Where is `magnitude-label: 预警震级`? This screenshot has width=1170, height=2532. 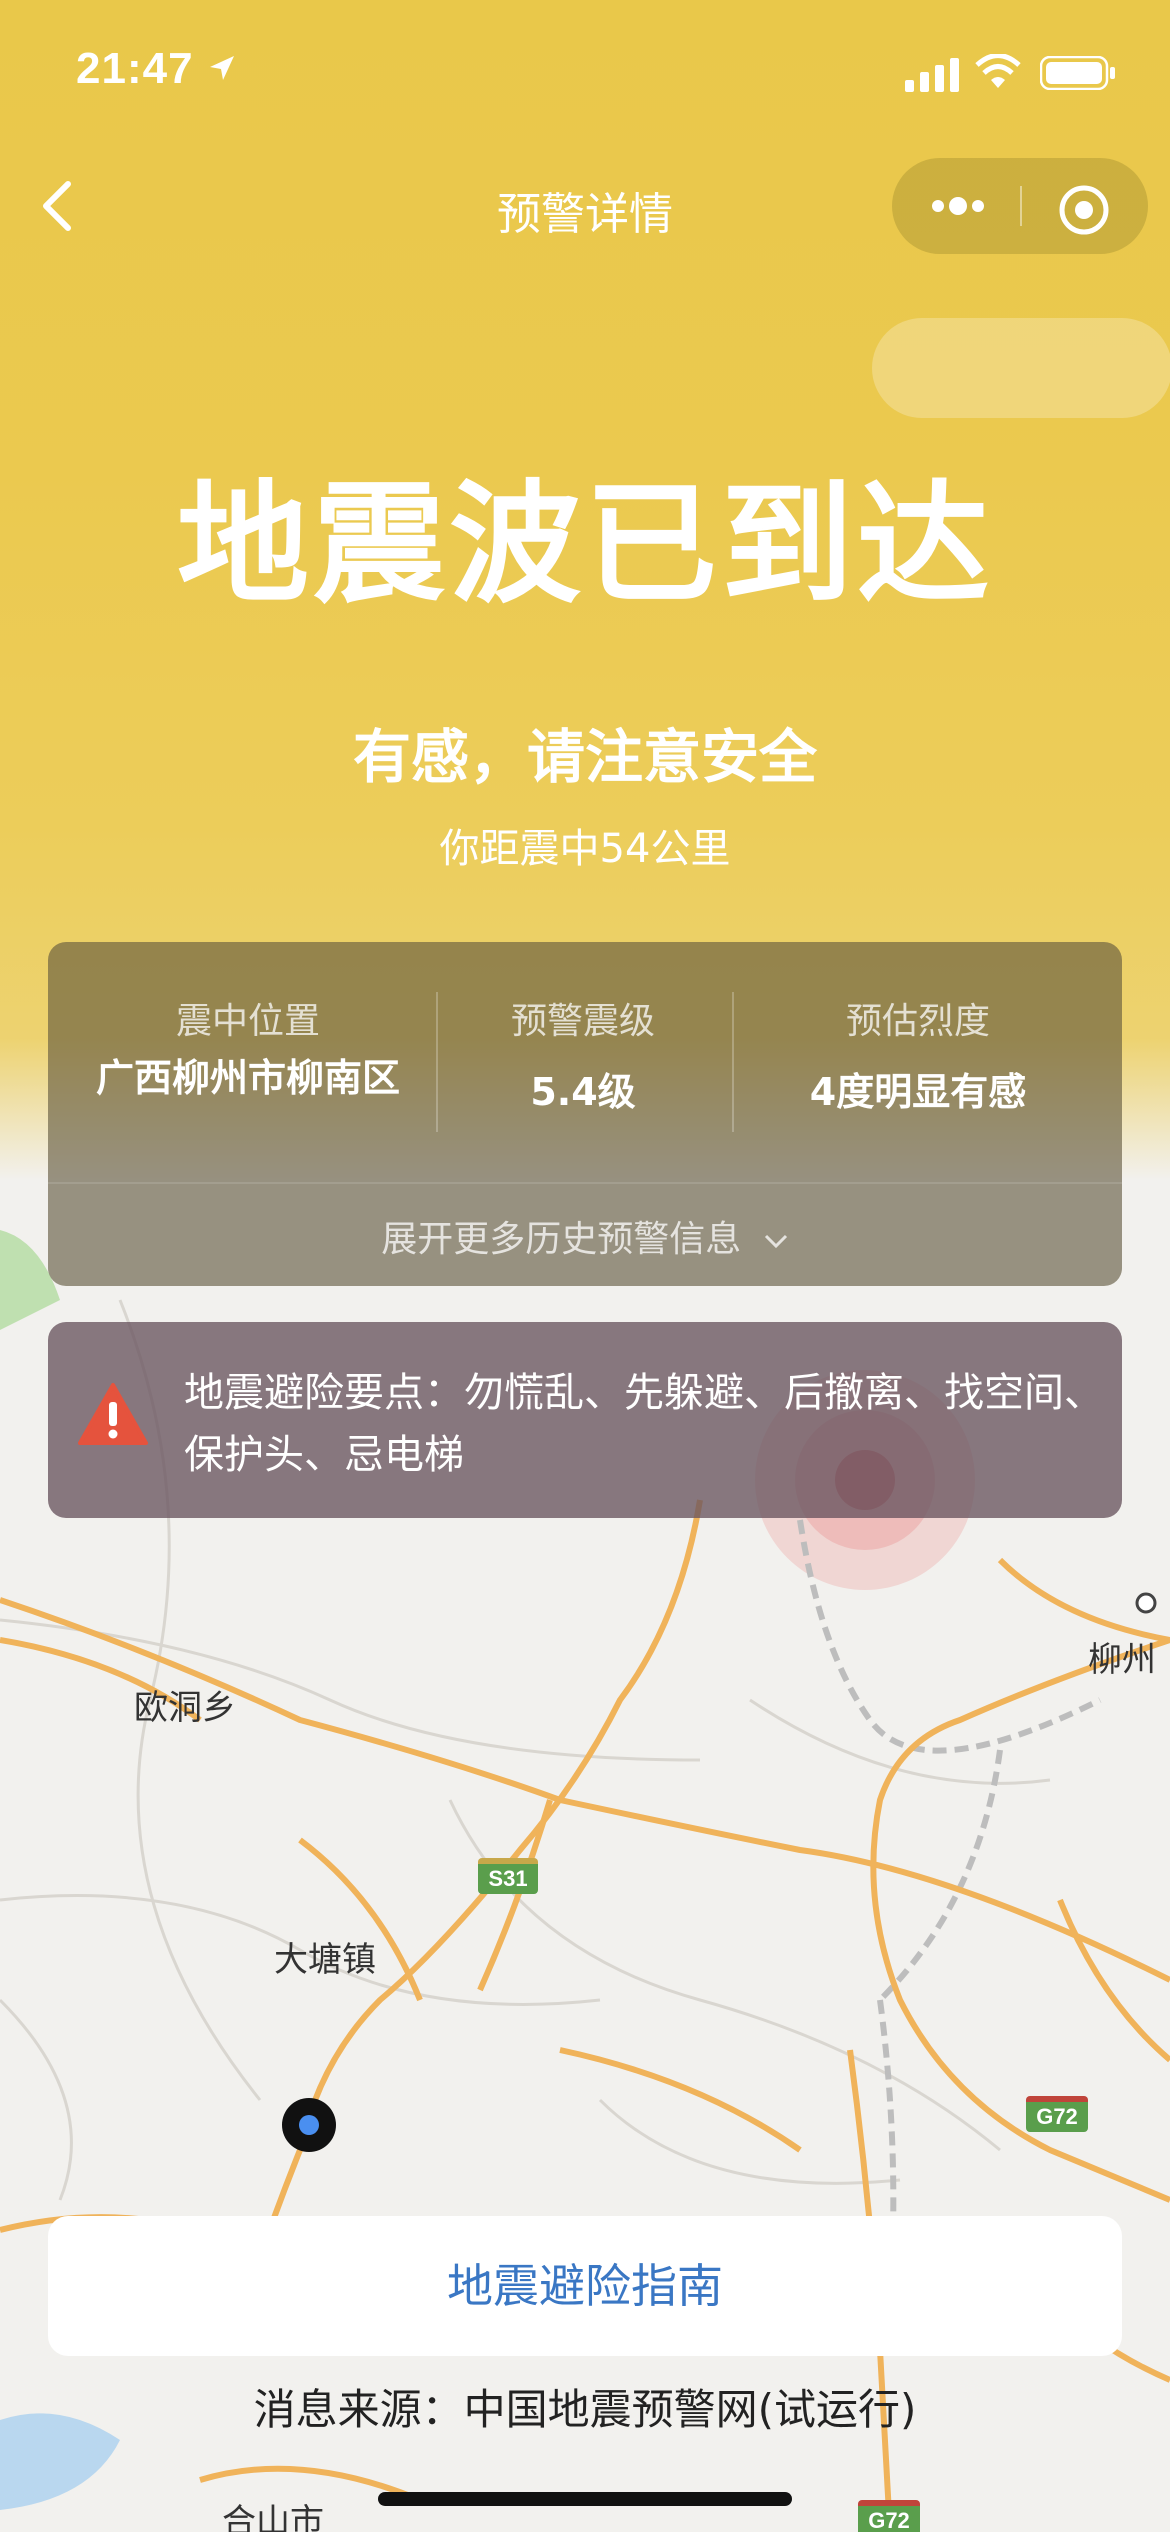
magnitude-label: 预警震级 is located at coordinates (582, 1021).